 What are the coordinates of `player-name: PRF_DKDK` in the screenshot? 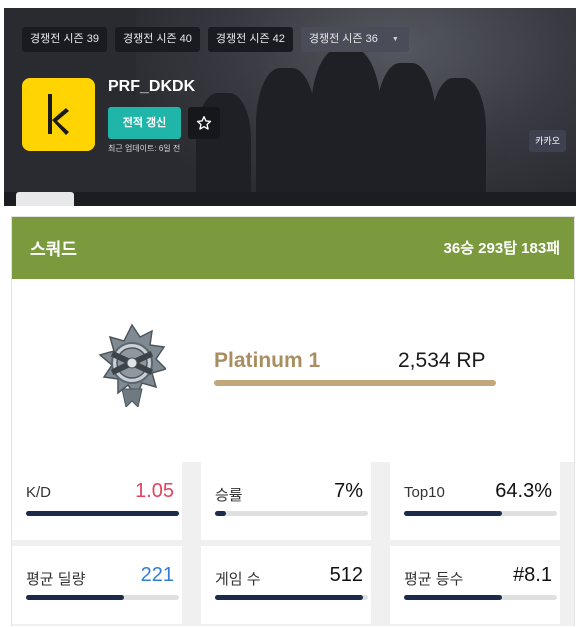 It's located at (152, 86).